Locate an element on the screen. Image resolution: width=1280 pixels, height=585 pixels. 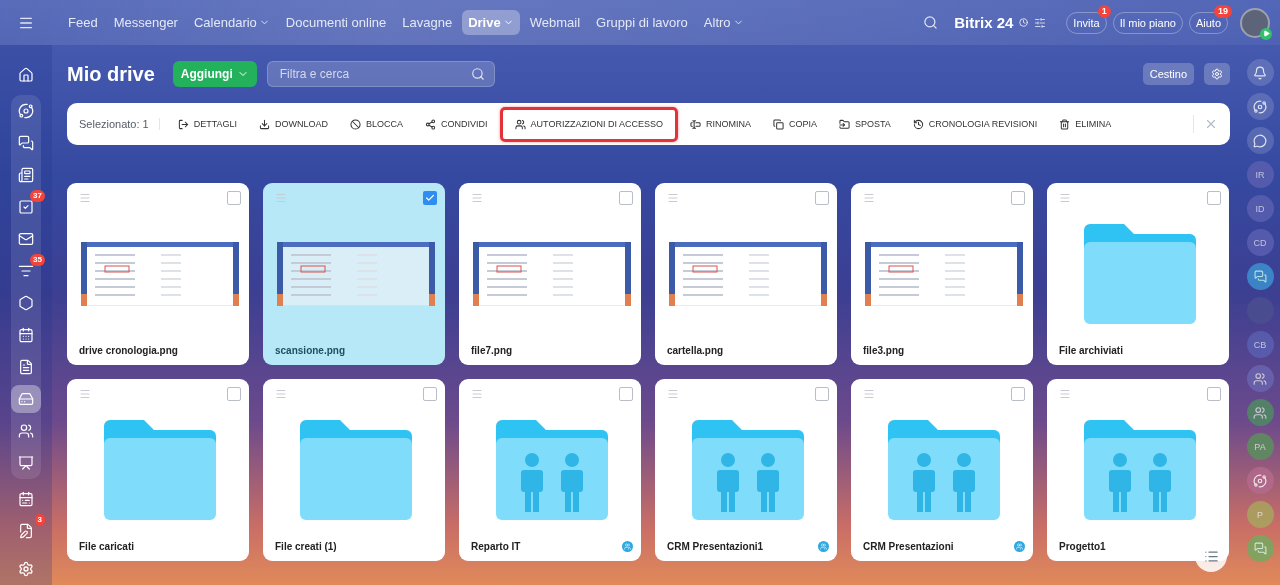
file-card: cartella.png is located at coordinates (746, 274).